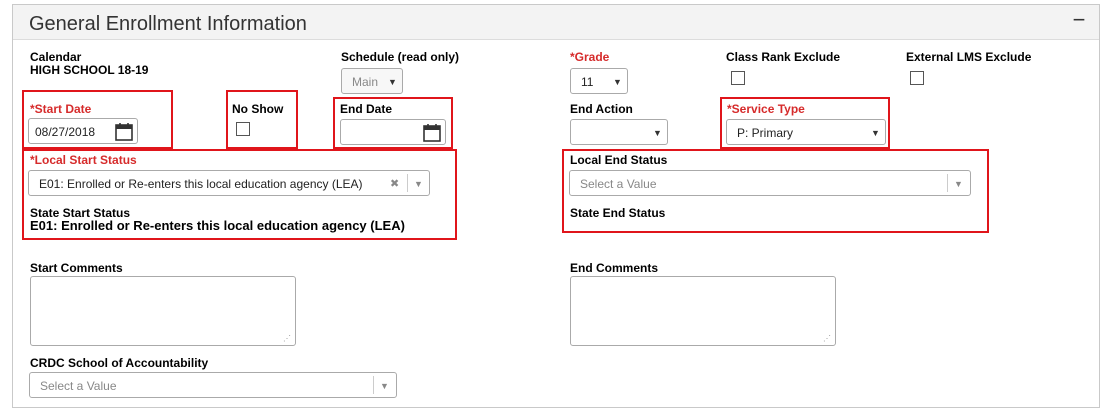 The width and height of the screenshot is (1106, 412). What do you see at coordinates (76, 268) in the screenshot?
I see `start-comments-label: Start Comments` at bounding box center [76, 268].